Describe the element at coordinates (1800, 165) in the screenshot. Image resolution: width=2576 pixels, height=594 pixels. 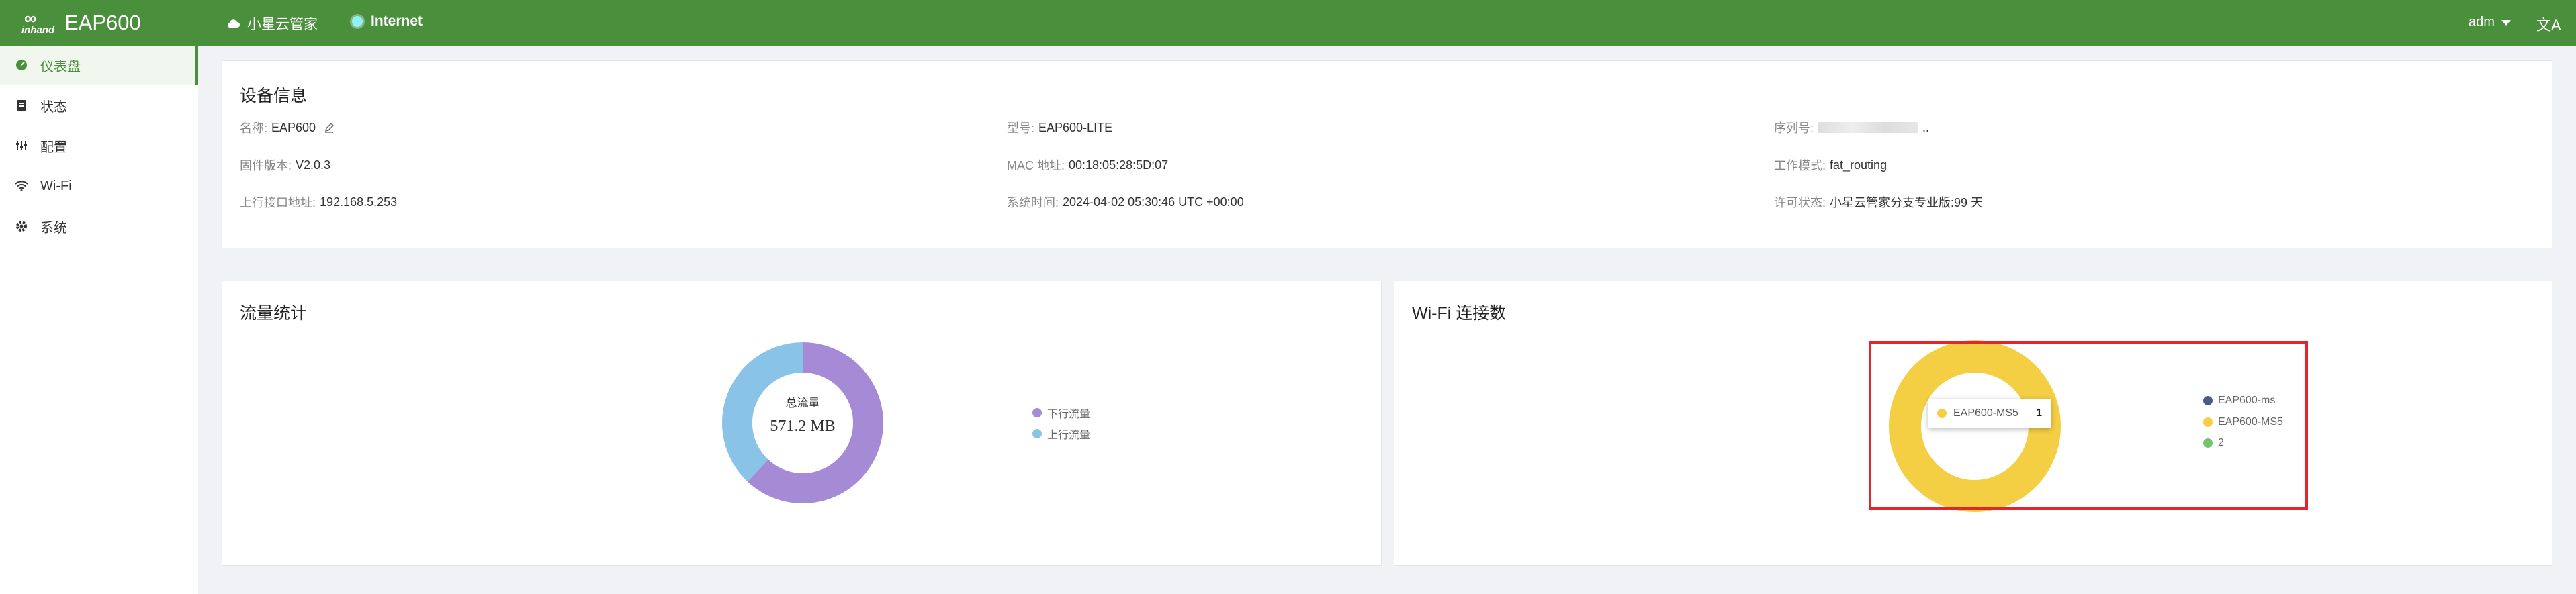
I see `mode-label: 工作模式:` at that location.